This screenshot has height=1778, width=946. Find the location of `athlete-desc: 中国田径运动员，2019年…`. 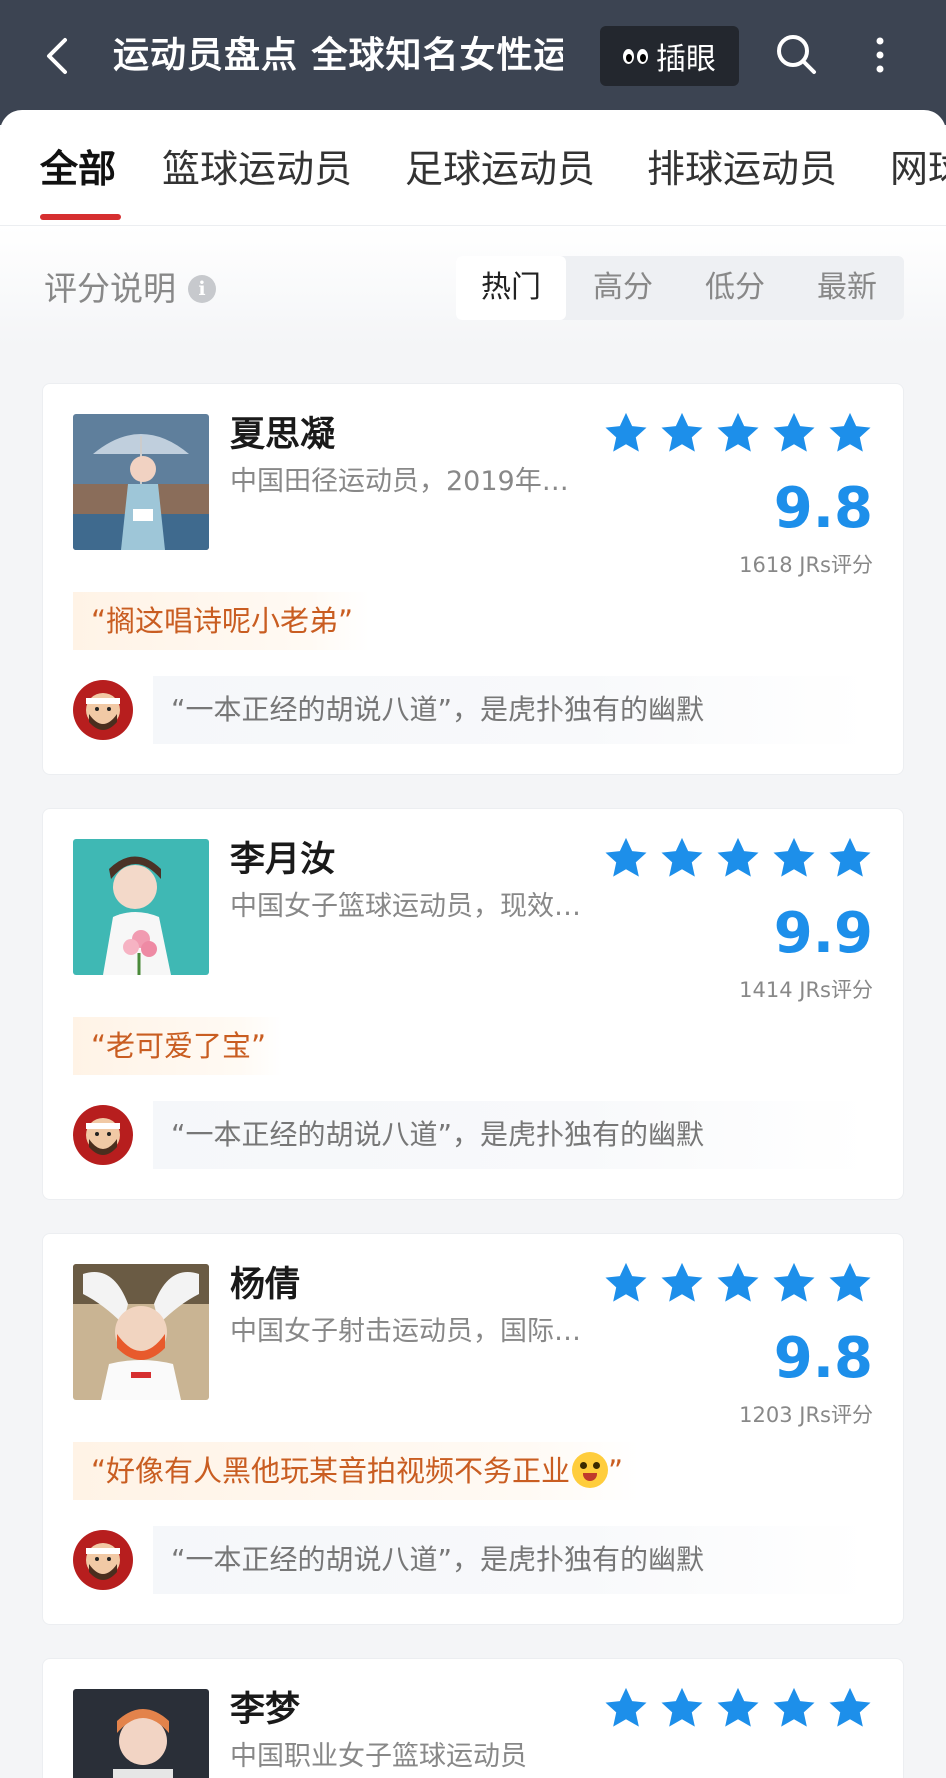

athlete-desc: 中国田径运动员，2019年… is located at coordinates (399, 481).